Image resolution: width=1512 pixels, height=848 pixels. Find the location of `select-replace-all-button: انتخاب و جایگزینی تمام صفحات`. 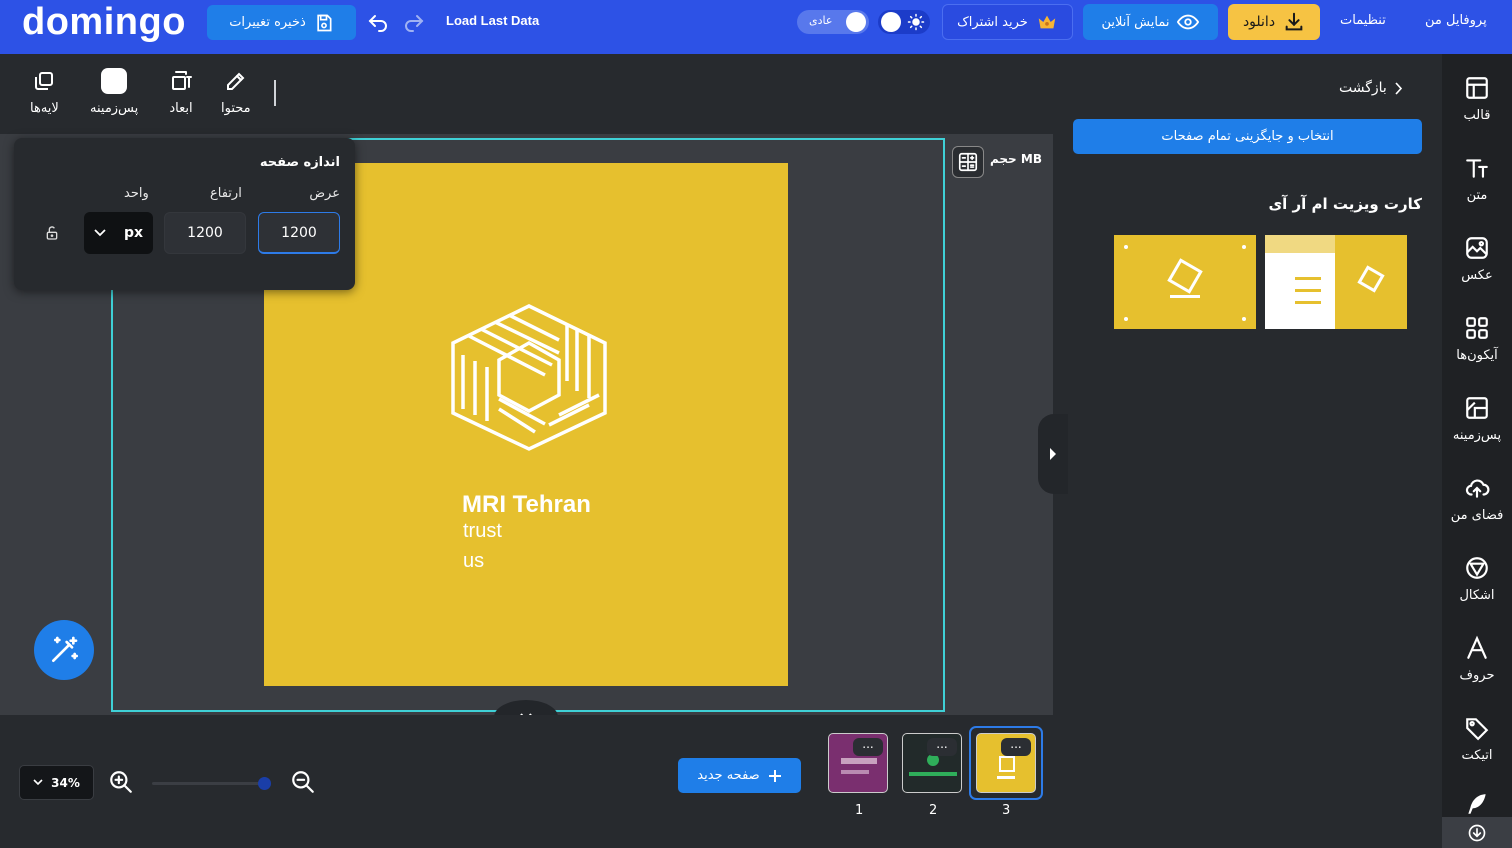

select-replace-all-button: انتخاب و جایگزینی تمام صفحات is located at coordinates (1247, 136).